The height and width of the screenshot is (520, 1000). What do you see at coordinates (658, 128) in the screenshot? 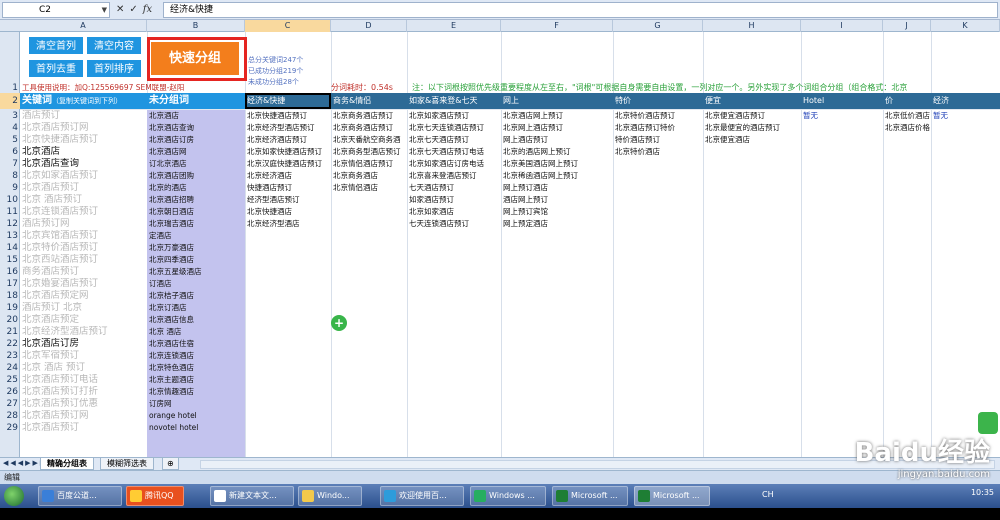
I see `cell: 北京酒店预订特价` at bounding box center [658, 128].